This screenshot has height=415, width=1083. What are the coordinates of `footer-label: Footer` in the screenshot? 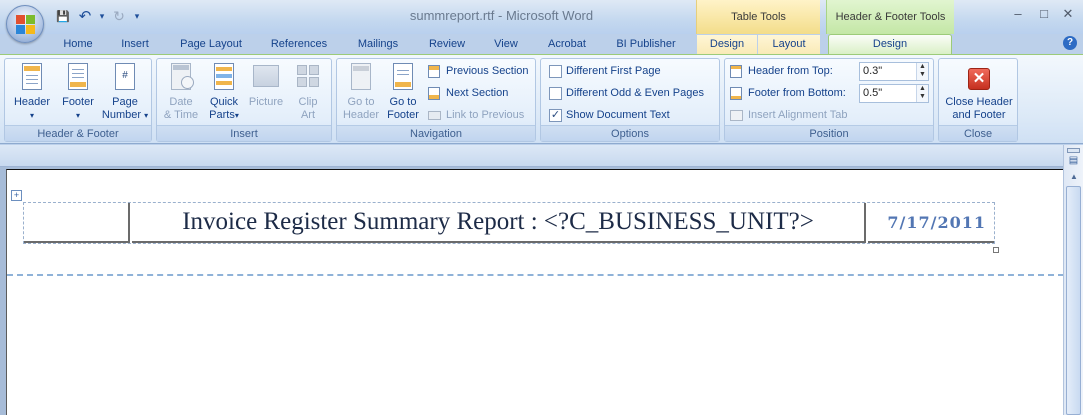 It's located at (78, 102).